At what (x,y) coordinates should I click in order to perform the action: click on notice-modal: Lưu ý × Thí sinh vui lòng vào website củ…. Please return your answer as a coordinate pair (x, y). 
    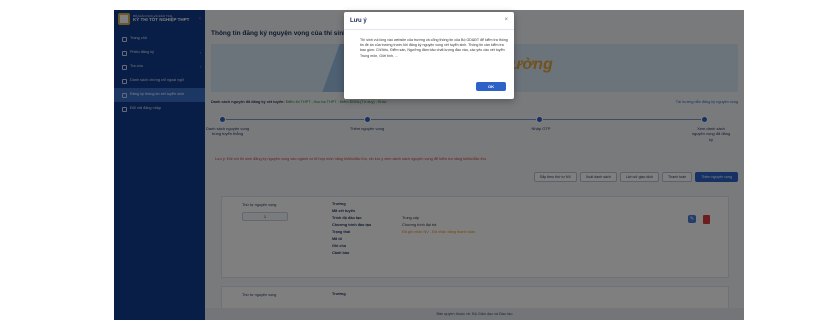
    Looking at the image, I should click on (429, 55).